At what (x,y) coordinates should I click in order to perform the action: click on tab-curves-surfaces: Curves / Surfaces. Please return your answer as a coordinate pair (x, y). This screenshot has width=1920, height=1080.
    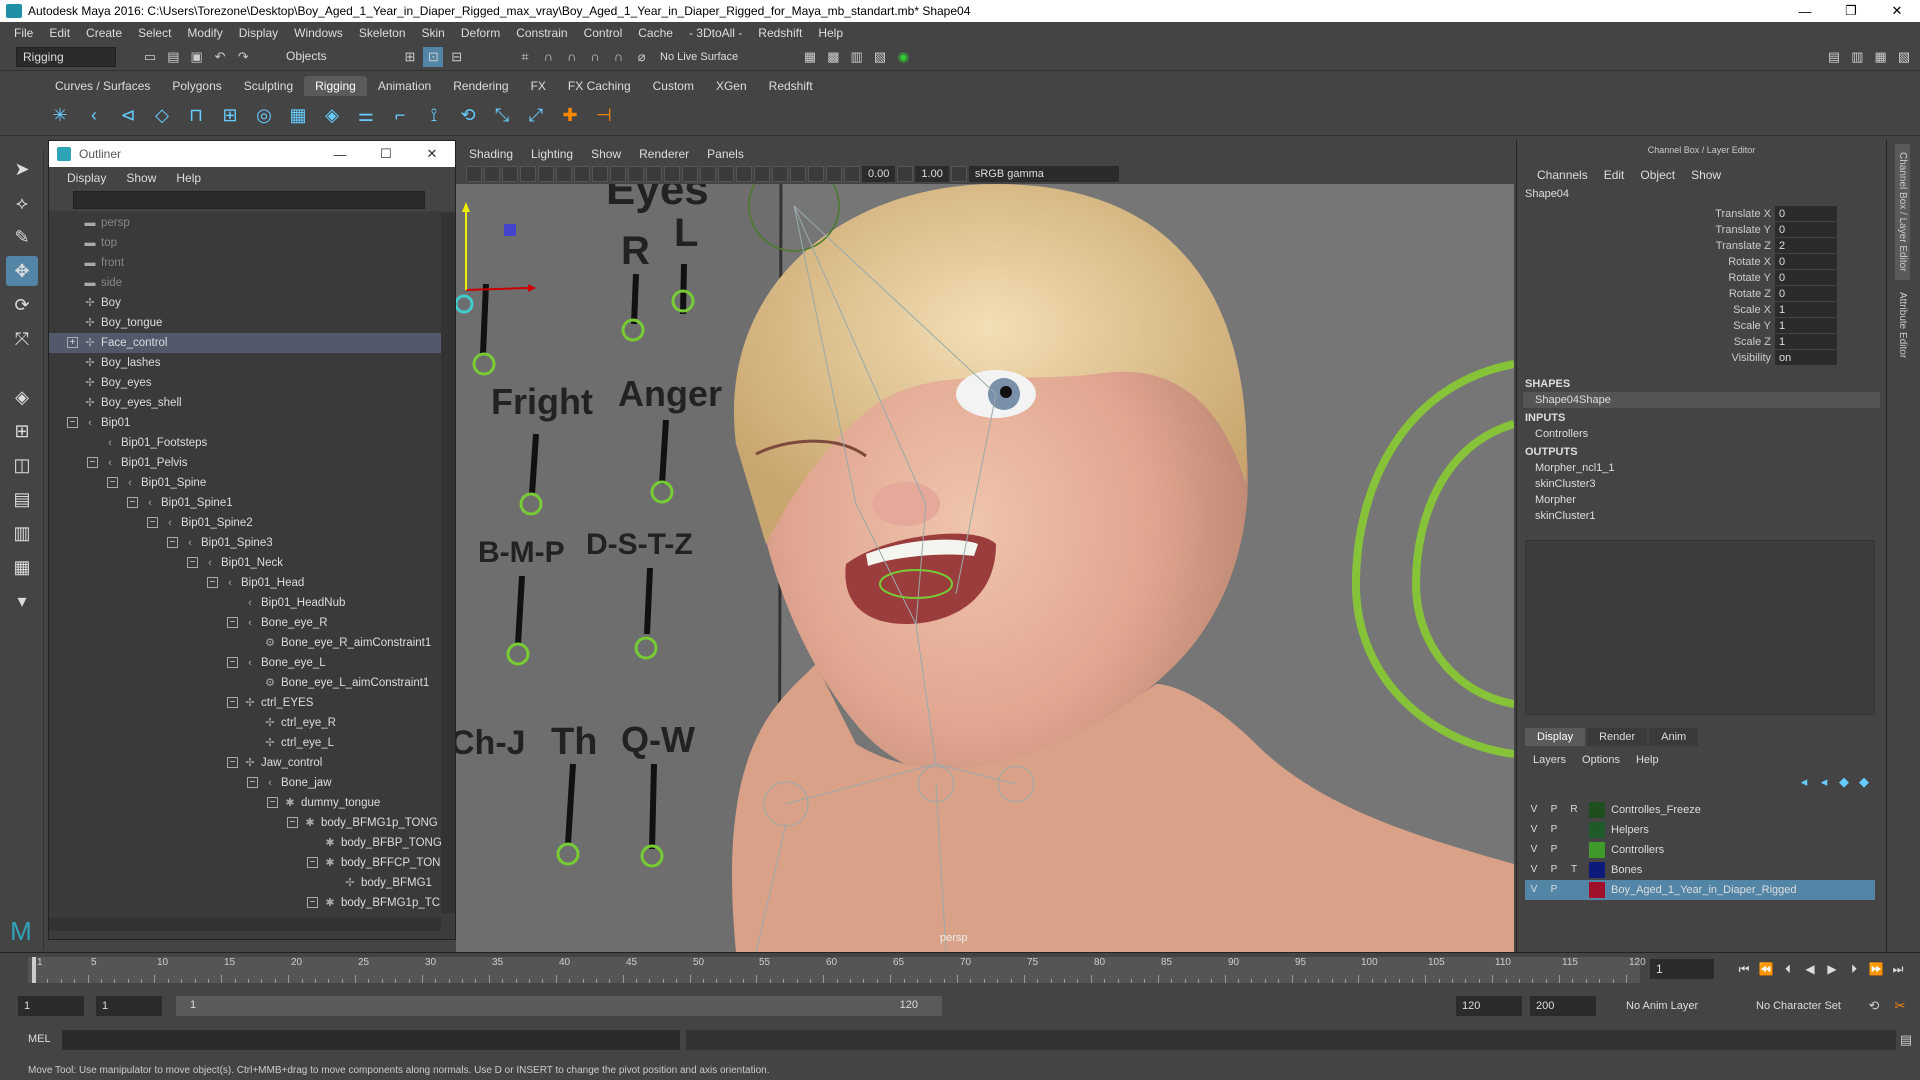
    Looking at the image, I should click on (102, 86).